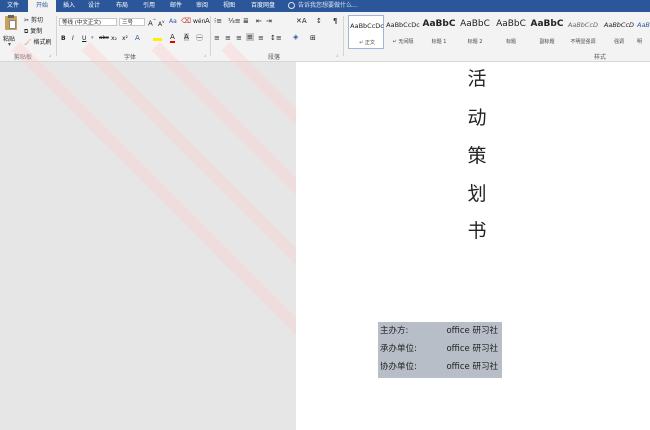  What do you see at coordinates (441, 332) in the screenshot?
I see `info-row-organizer: 主办方: office 研习社` at bounding box center [441, 332].